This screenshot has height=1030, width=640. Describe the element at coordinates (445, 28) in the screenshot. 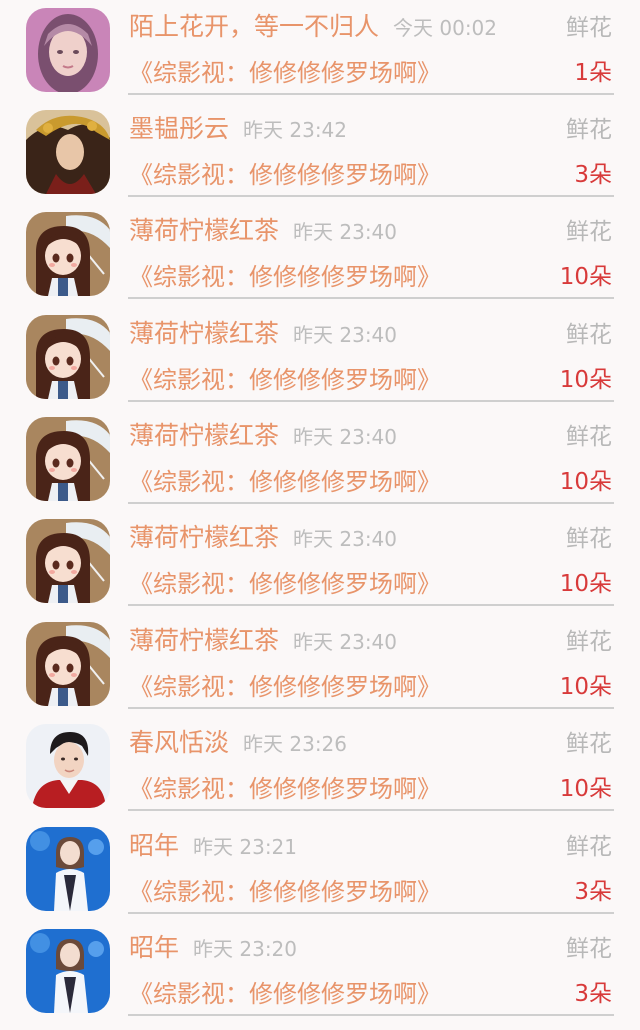

I see `send-time: 今天 00:02` at that location.